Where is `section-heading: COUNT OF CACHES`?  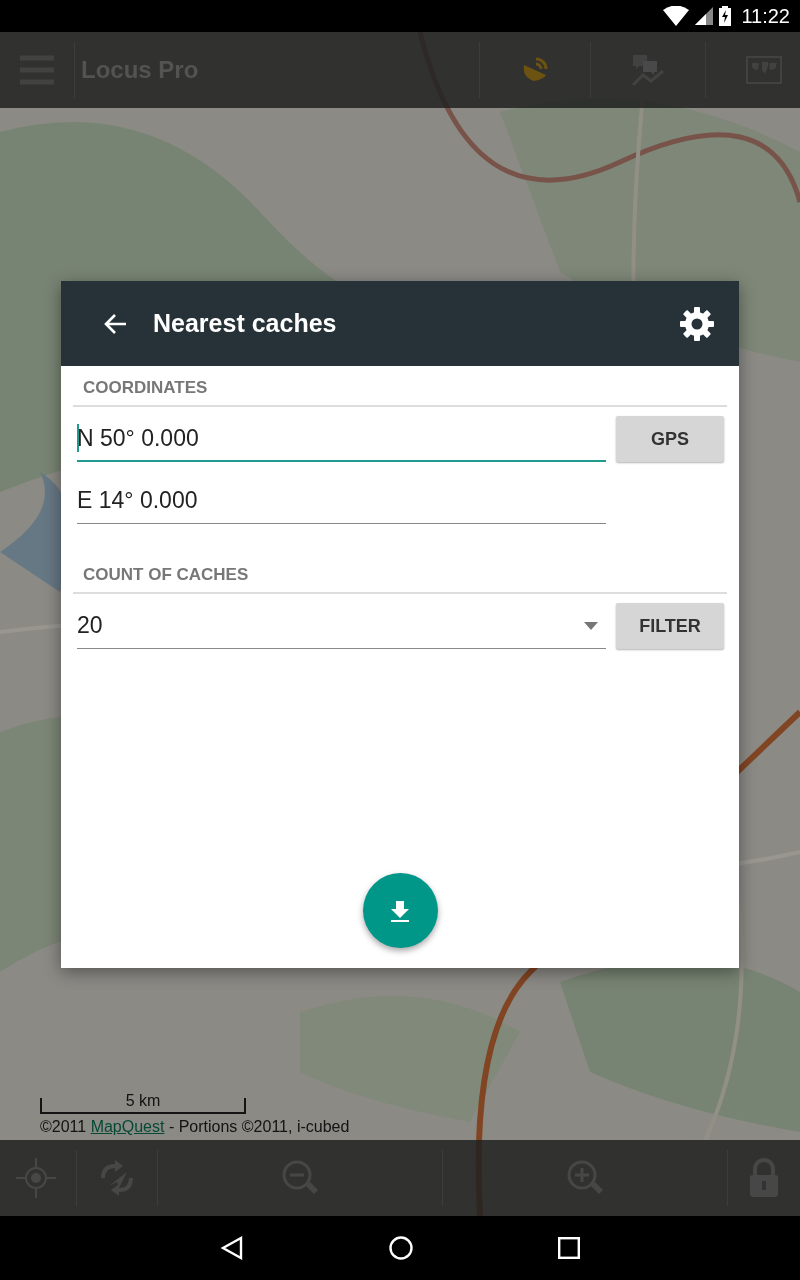 section-heading: COUNT OF CACHES is located at coordinates (400, 573).